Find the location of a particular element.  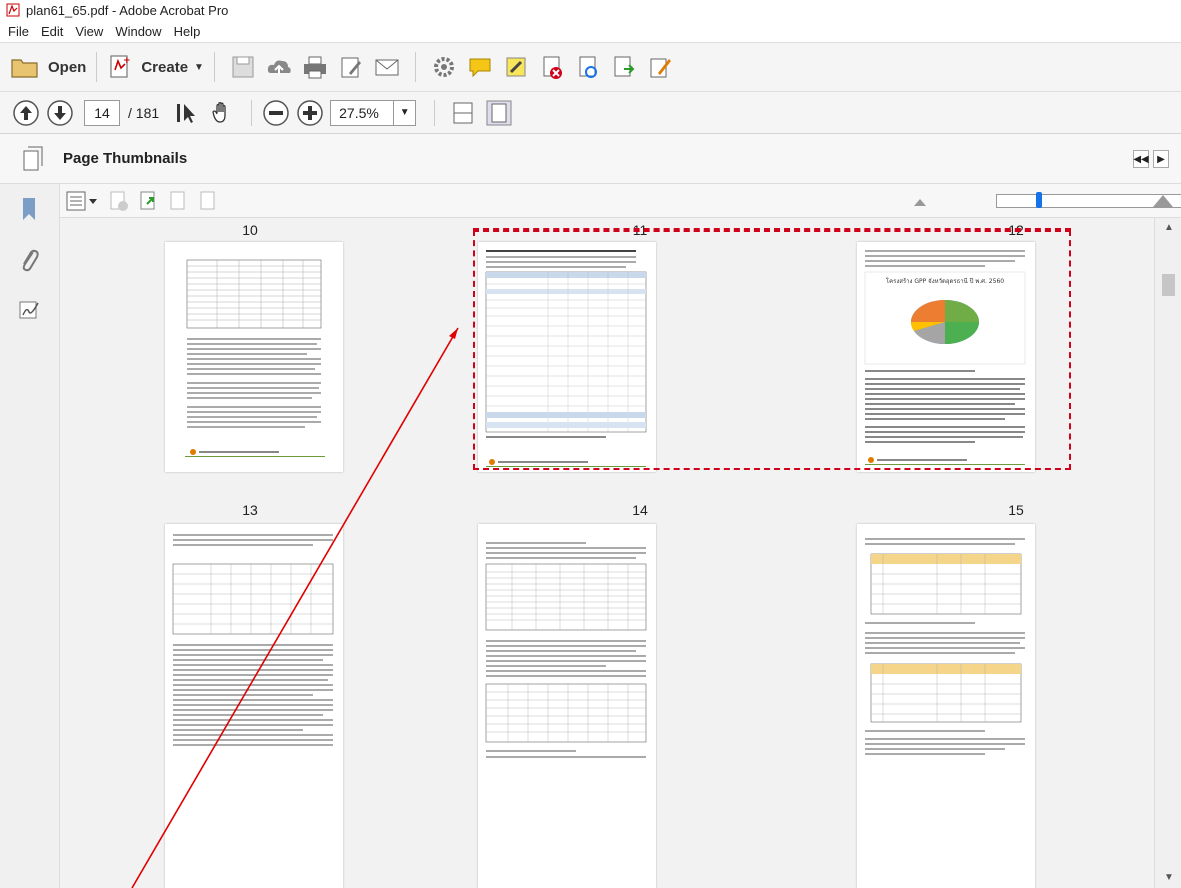

thumbnail-toolbar is located at coordinates (620, 201).